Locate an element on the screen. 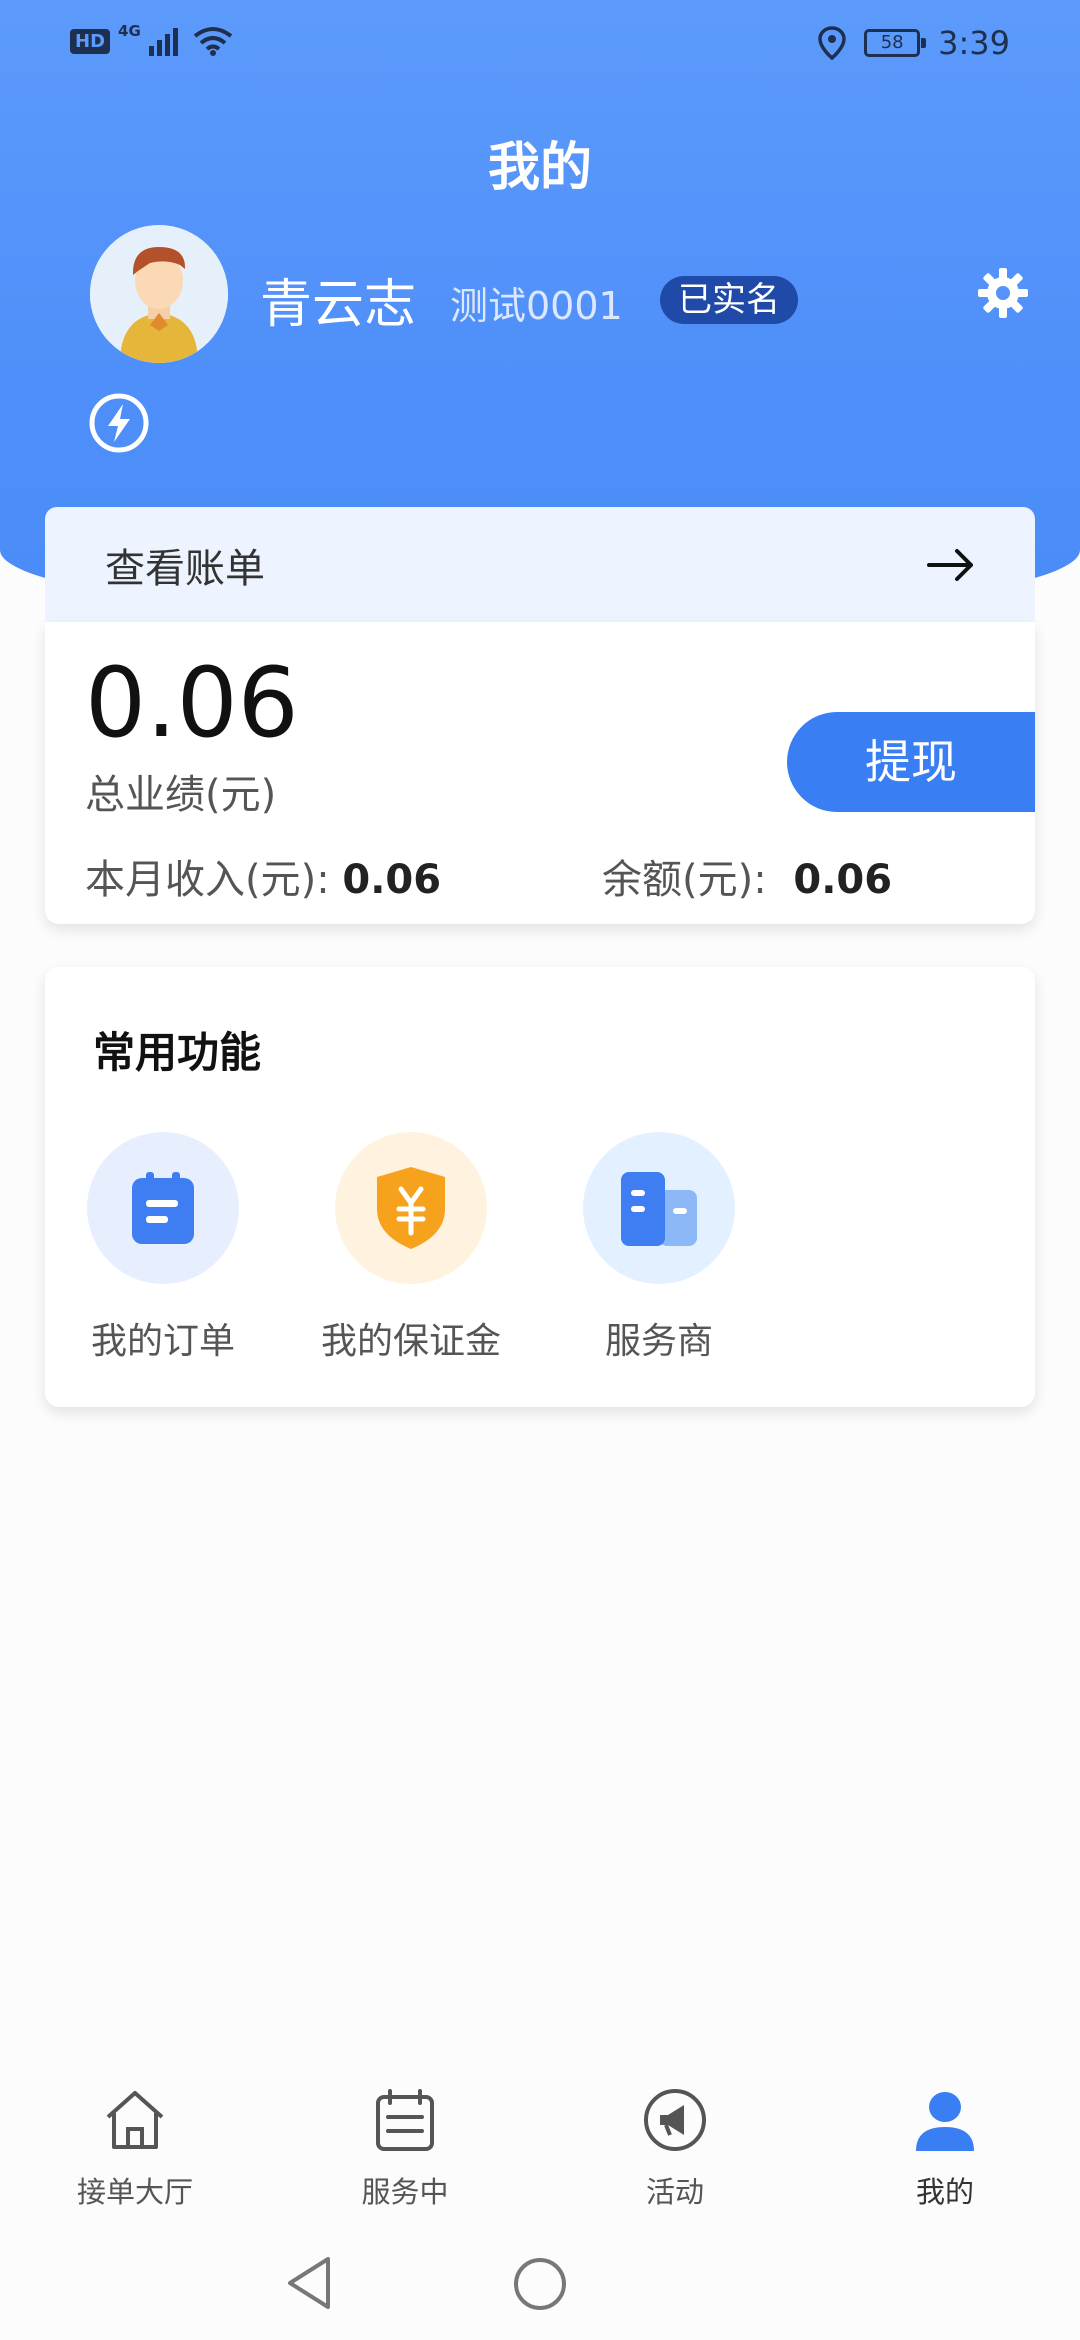  verified-badge: 已实名 is located at coordinates (729, 300).